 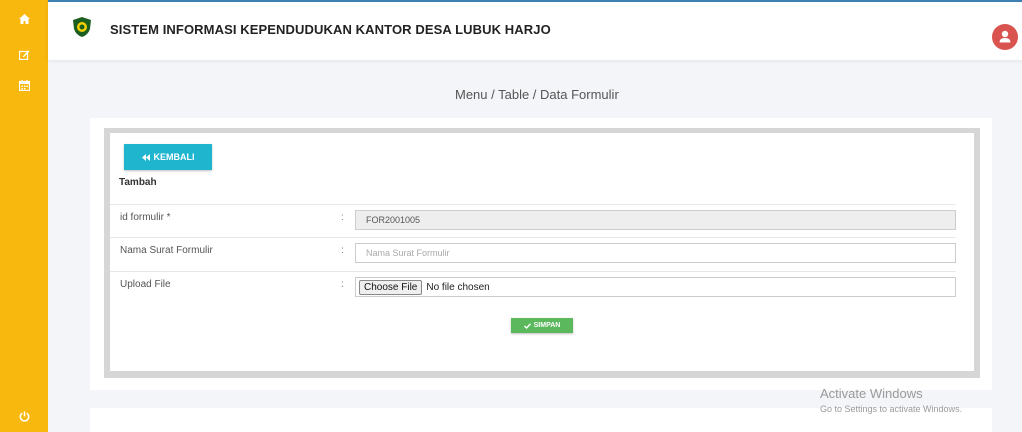 What do you see at coordinates (891, 409) in the screenshot?
I see `watermark-subtitle: Go to Settings to activate Windows.` at bounding box center [891, 409].